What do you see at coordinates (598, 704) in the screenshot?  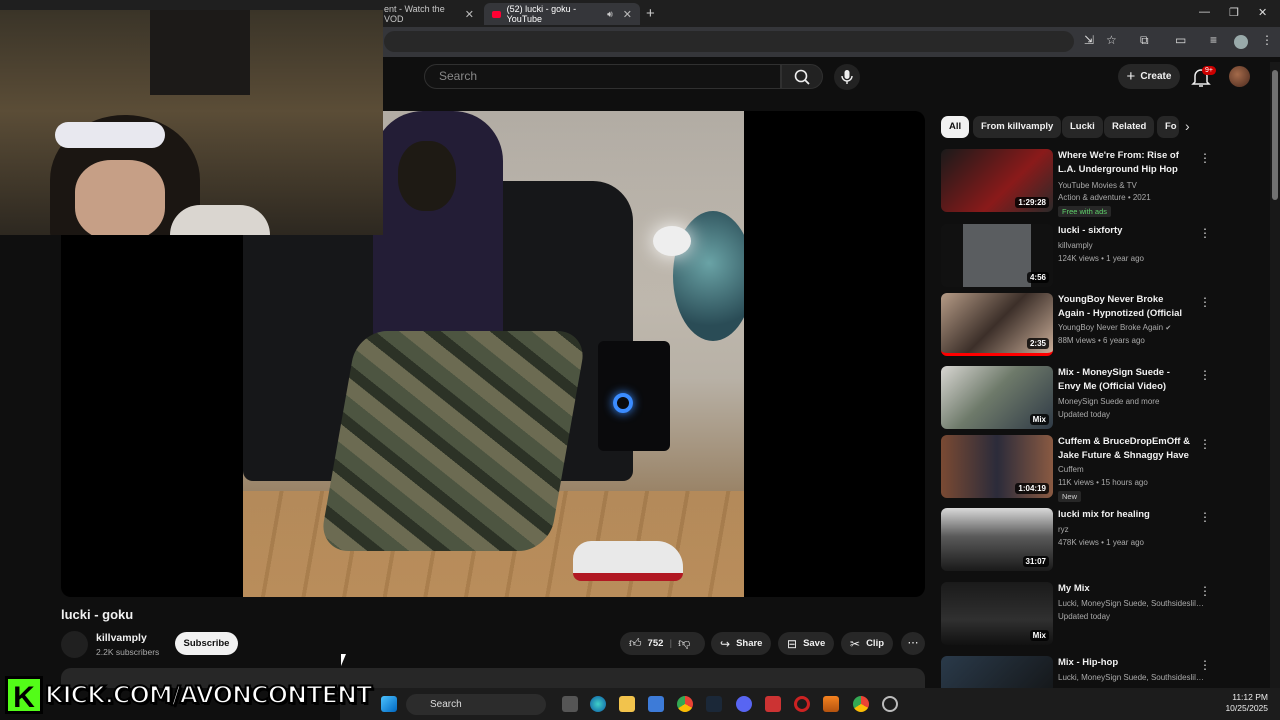 I see `edge-icon` at bounding box center [598, 704].